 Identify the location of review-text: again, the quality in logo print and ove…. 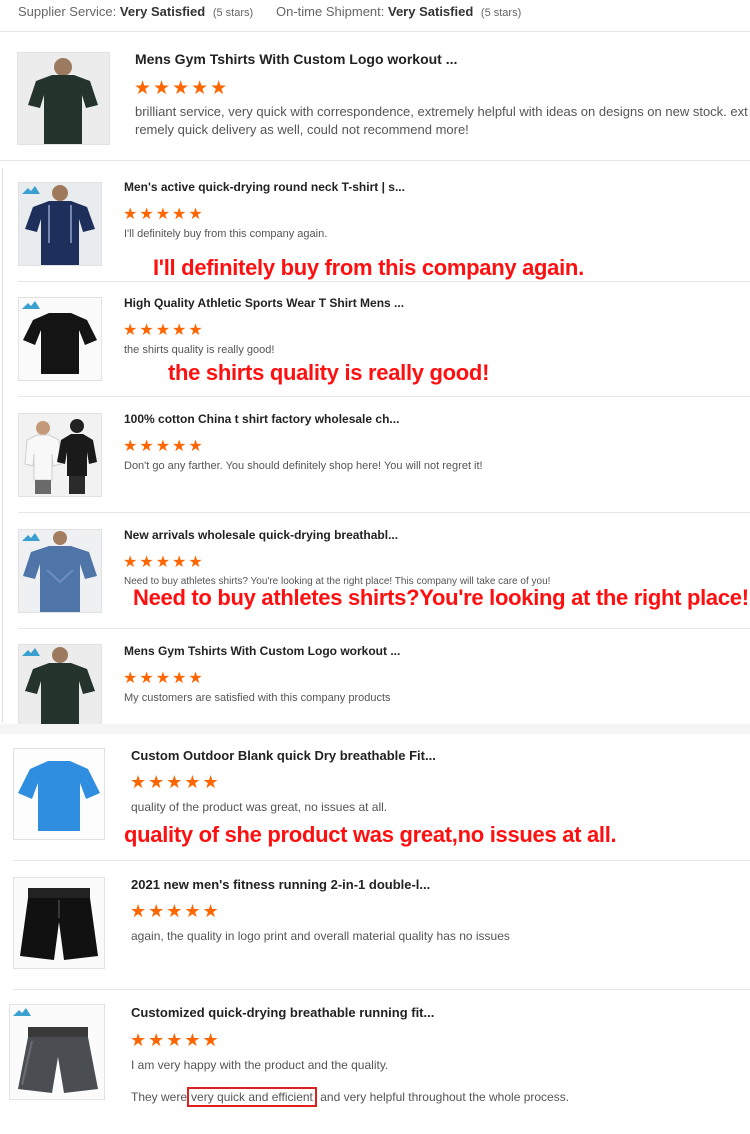
(320, 936).